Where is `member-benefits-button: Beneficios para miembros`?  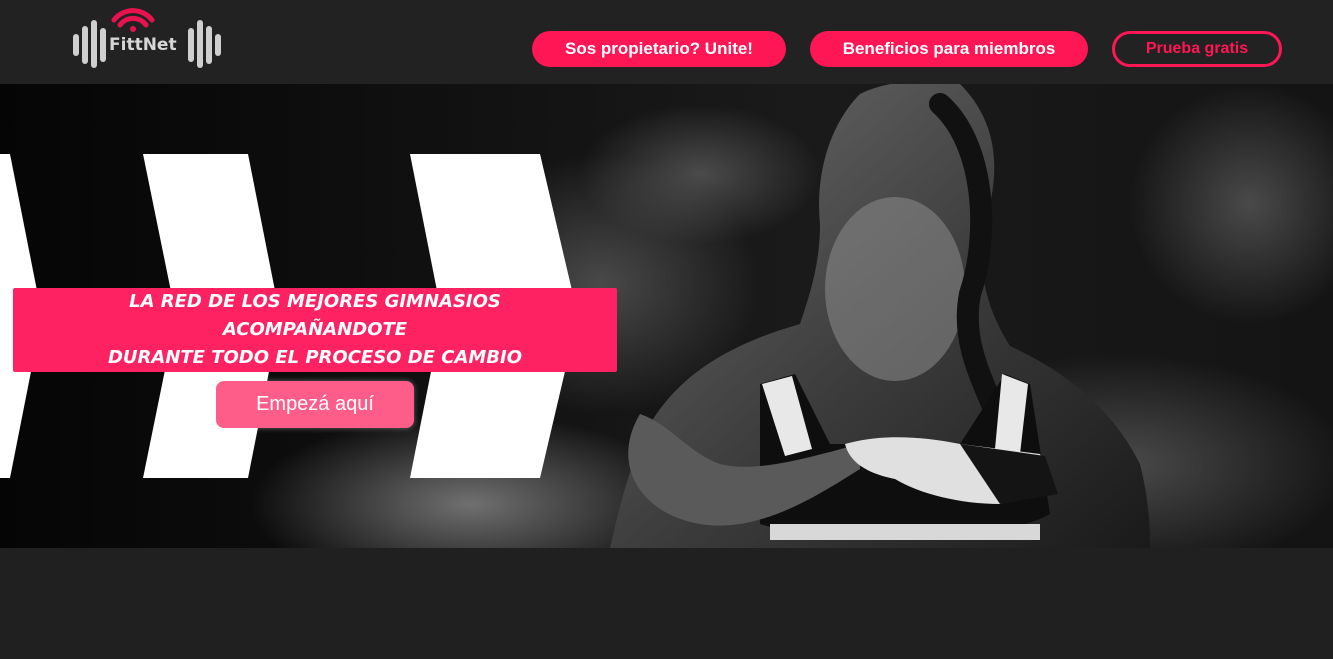
member-benefits-button: Beneficios para miembros is located at coordinates (949, 49).